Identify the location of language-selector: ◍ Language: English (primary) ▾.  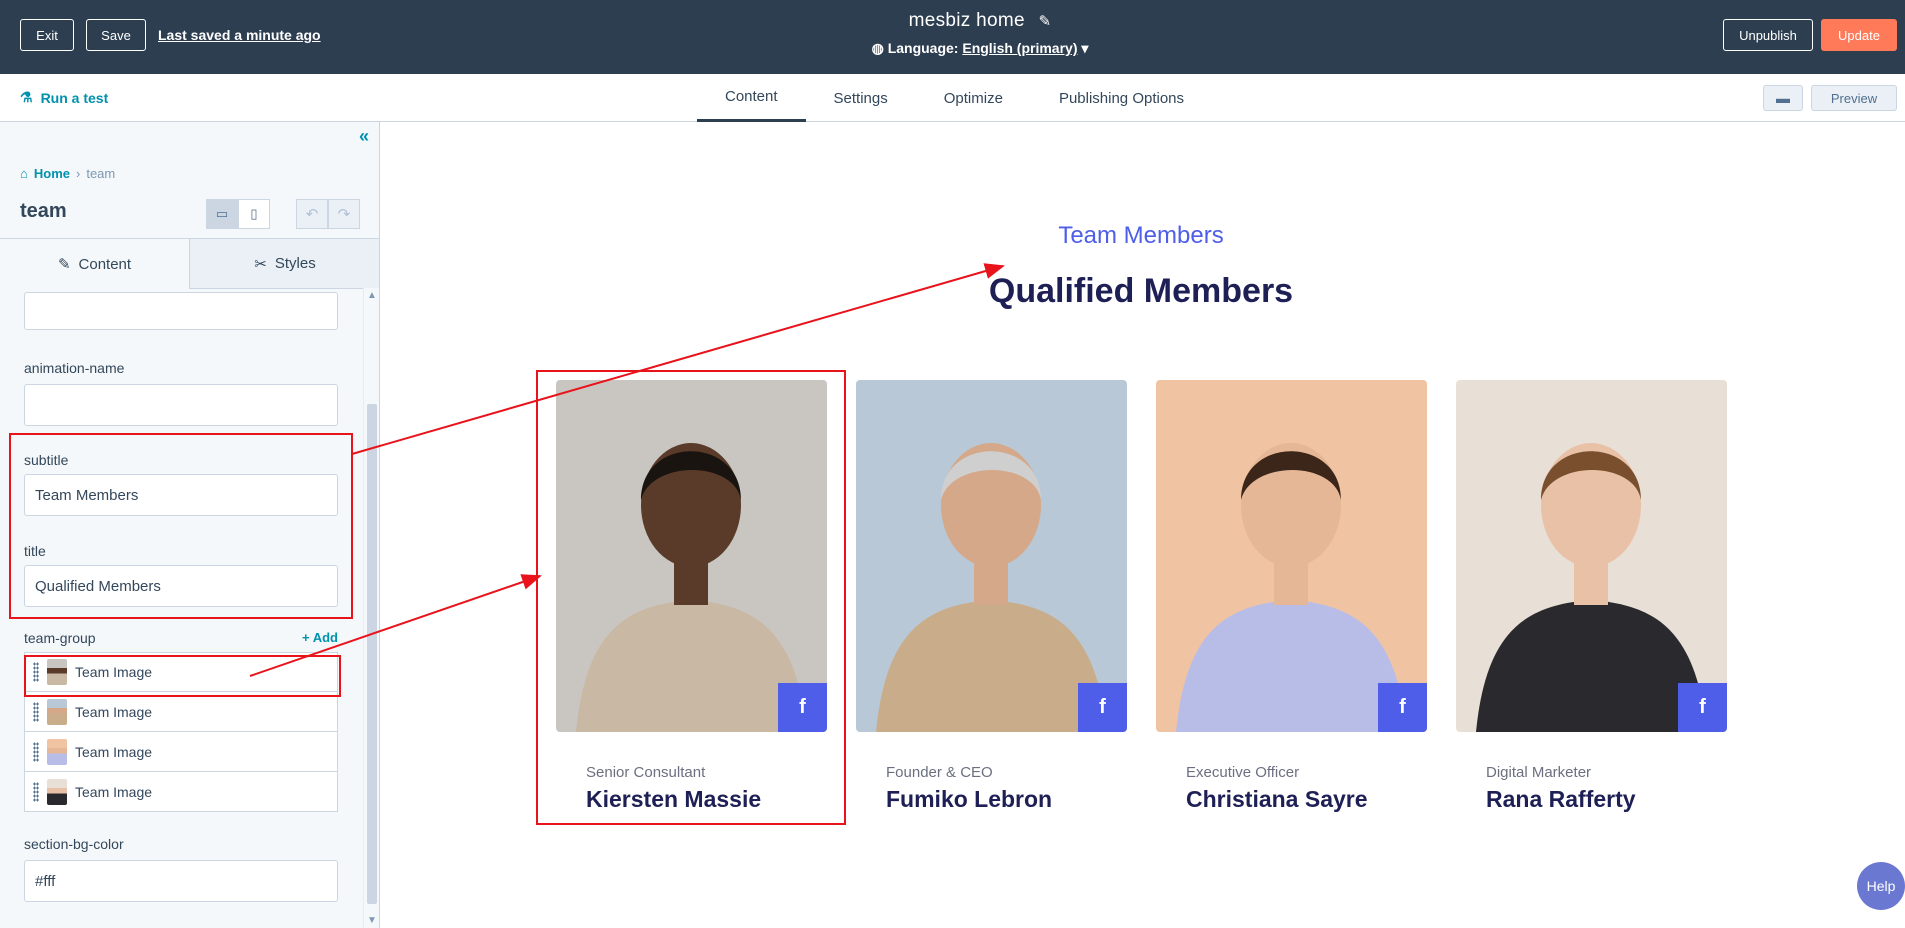
(980, 48).